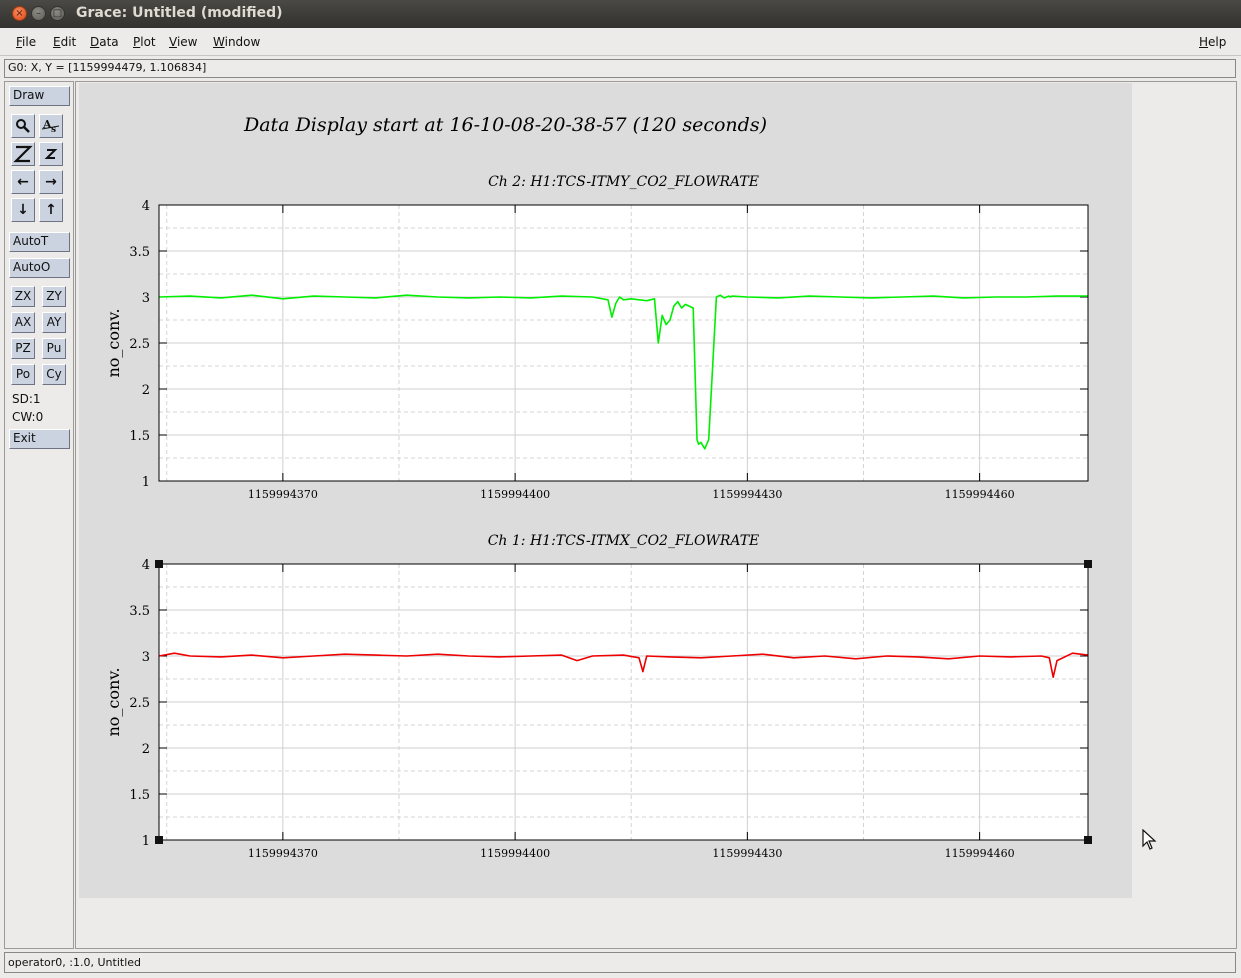 The width and height of the screenshot is (1241, 978). I want to click on window-title: Grace: Untitled (modified), so click(179, 13).